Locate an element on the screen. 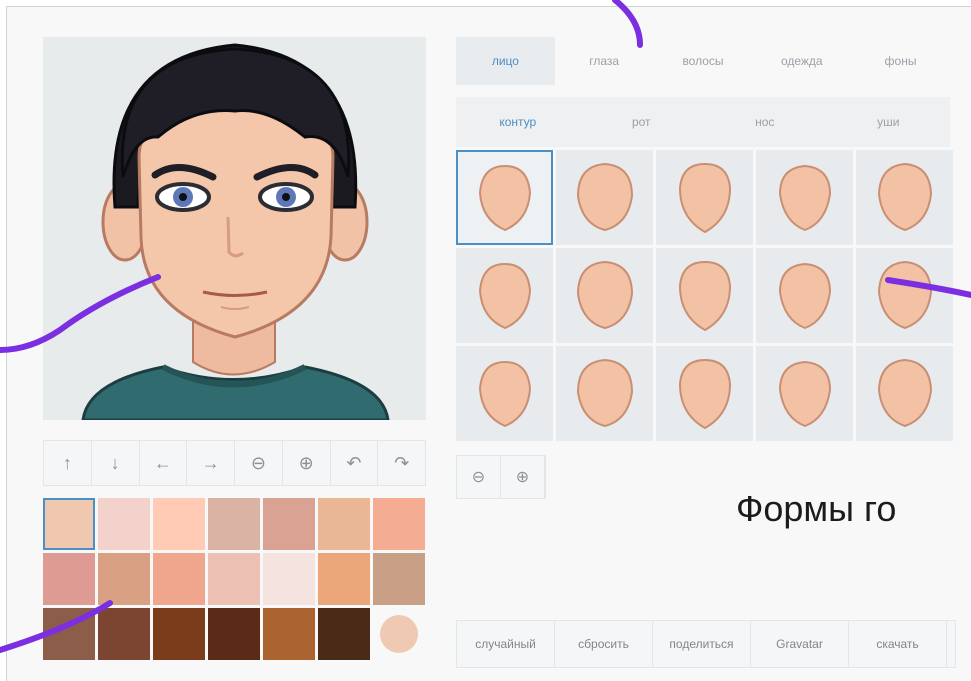  subtab-2: нос is located at coordinates (765, 122).